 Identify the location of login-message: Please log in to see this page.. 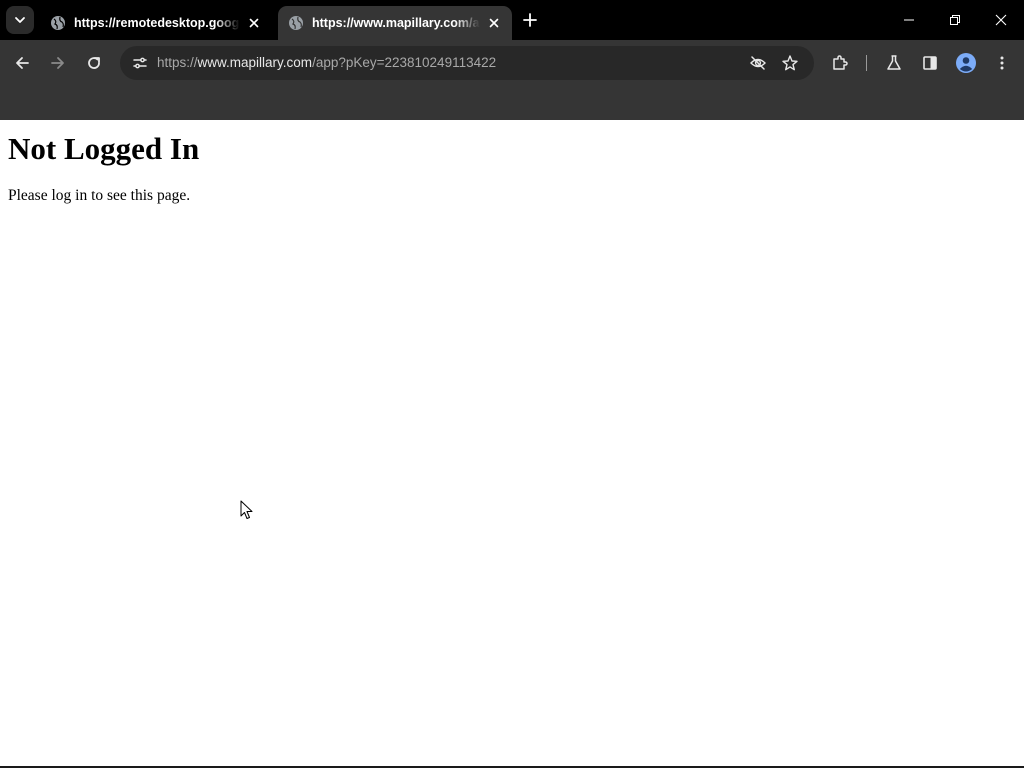
(99, 195).